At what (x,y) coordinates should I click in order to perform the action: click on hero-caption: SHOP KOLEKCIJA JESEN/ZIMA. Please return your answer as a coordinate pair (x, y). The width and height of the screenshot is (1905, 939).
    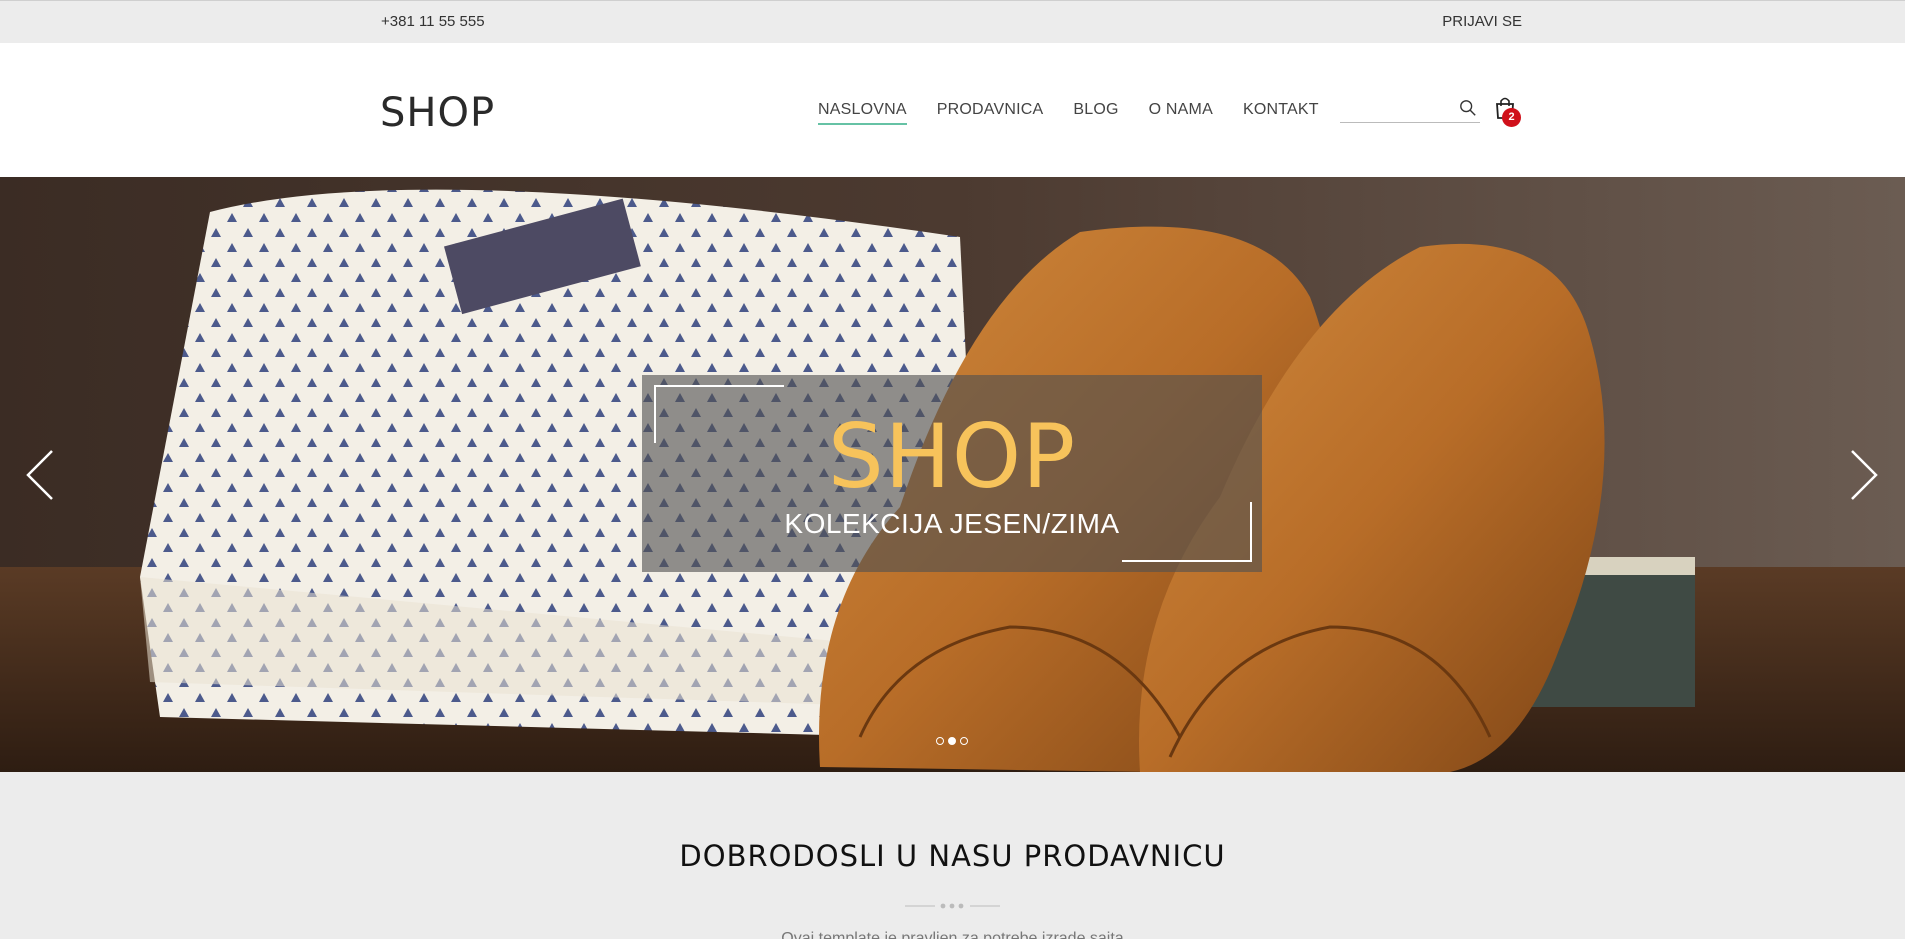
    Looking at the image, I should click on (952, 473).